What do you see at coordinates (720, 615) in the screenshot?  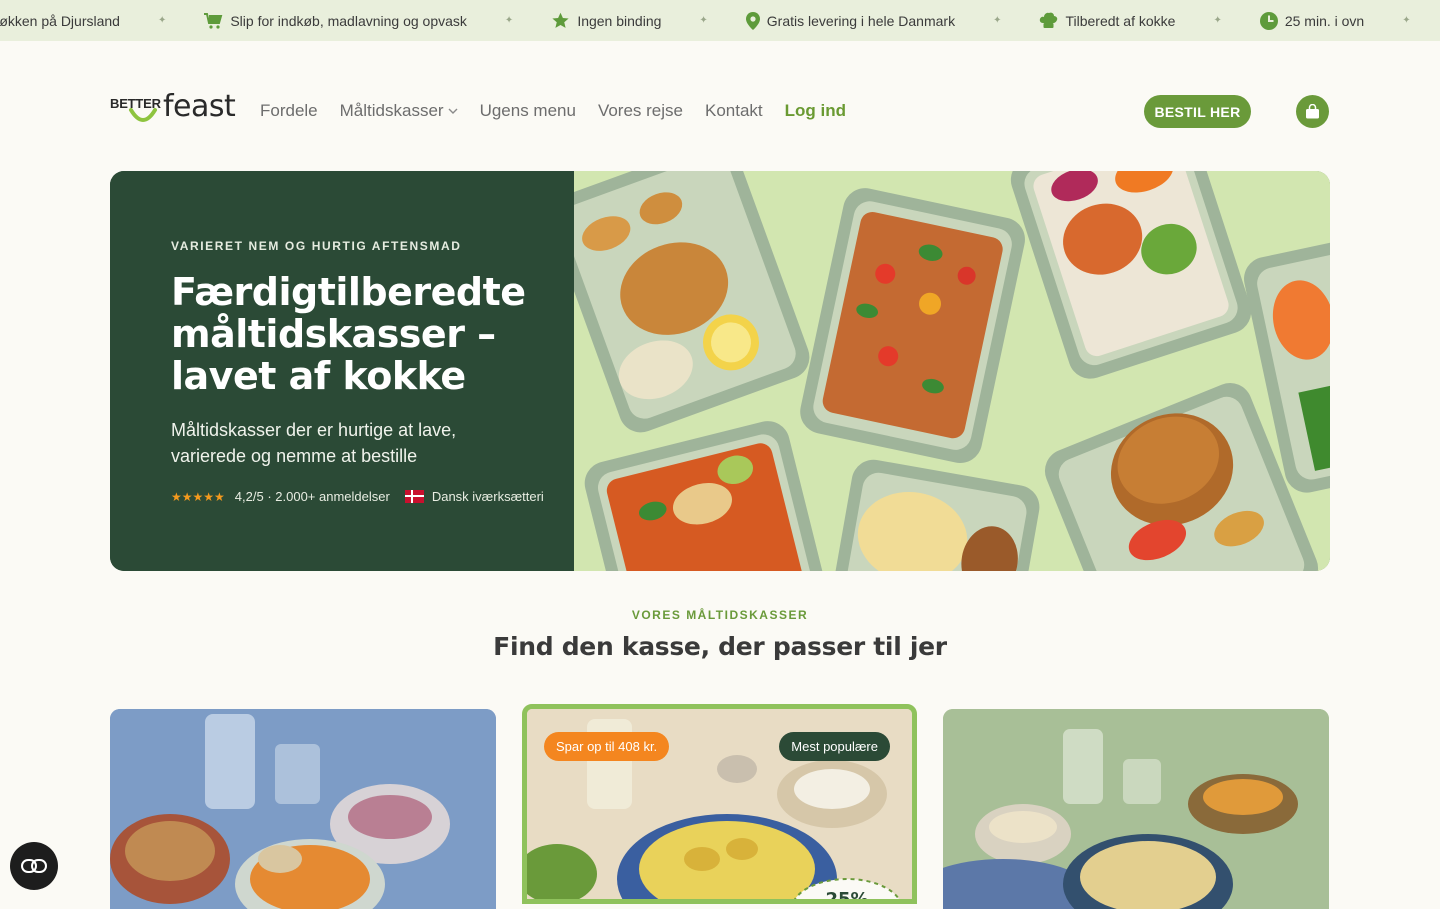 I see `section-eyebrow: VORES MÅLTIDSKASSER` at bounding box center [720, 615].